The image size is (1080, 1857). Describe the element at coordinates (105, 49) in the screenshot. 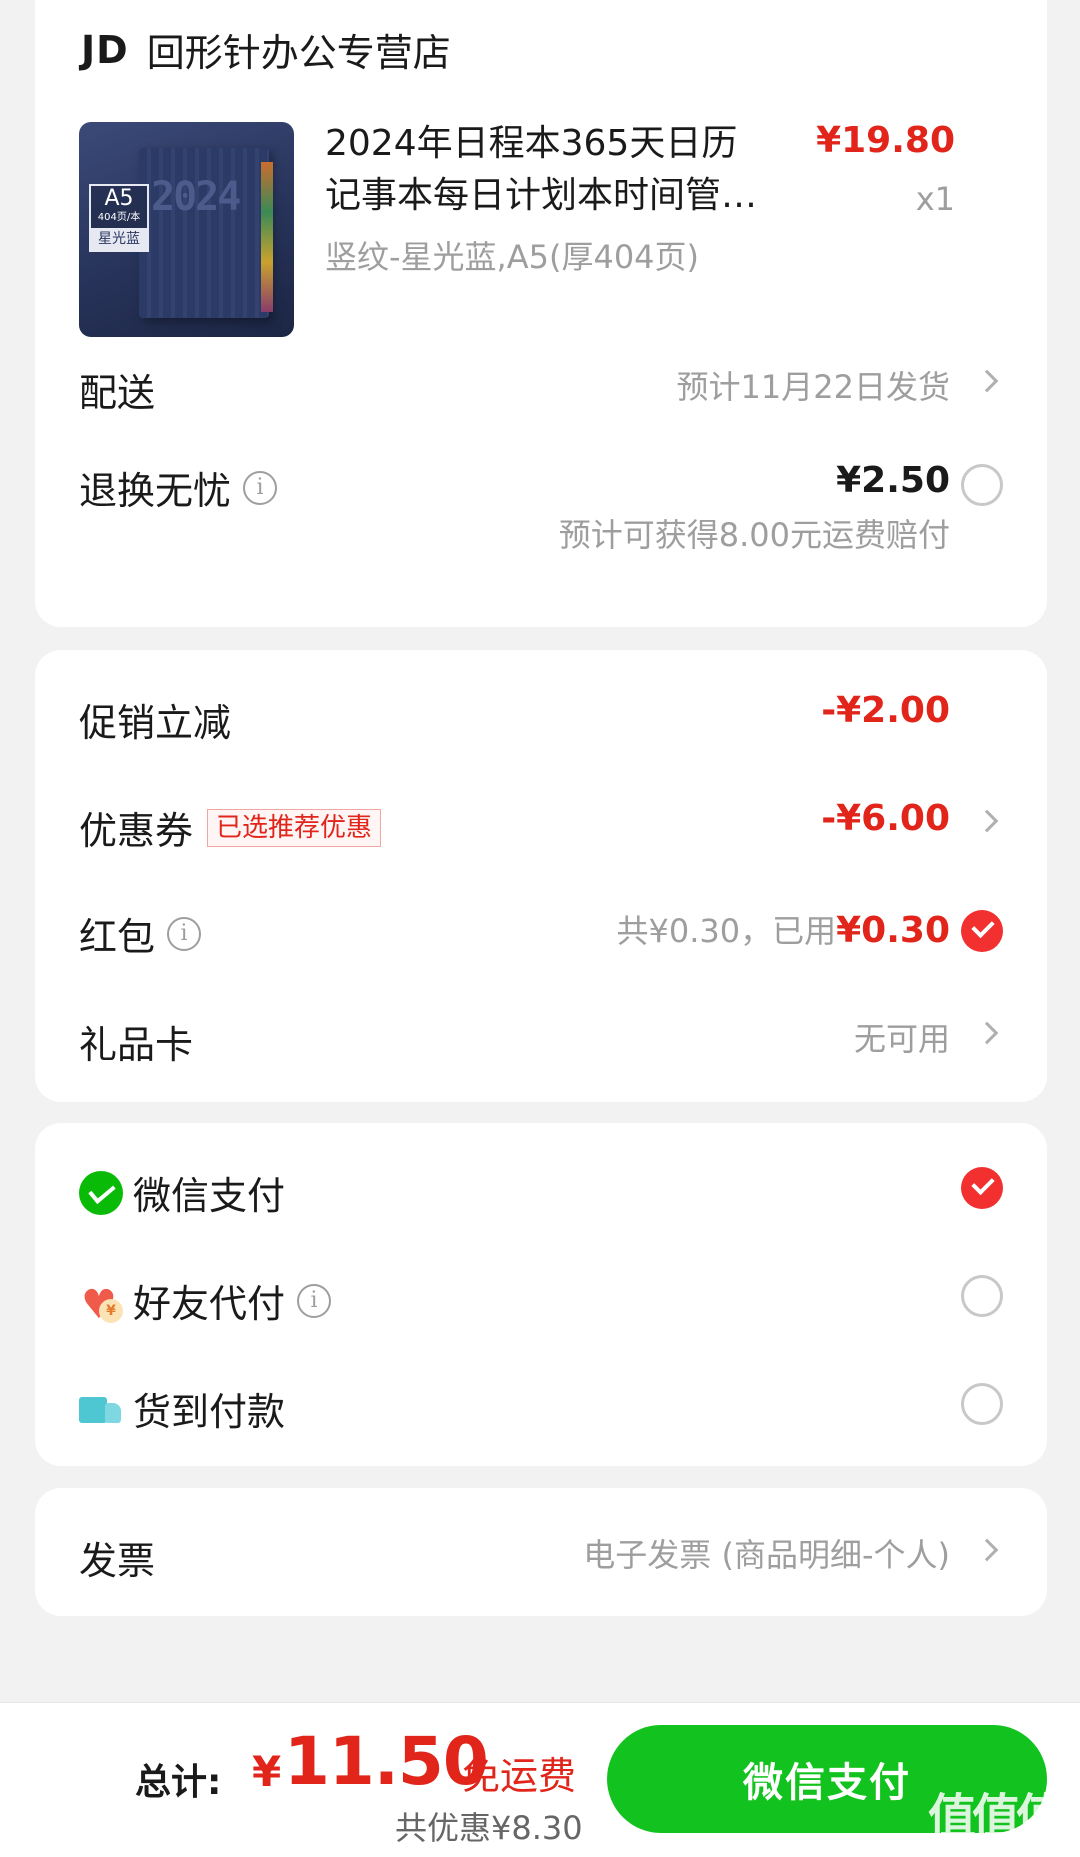

I see `jd-logo: JD` at that location.